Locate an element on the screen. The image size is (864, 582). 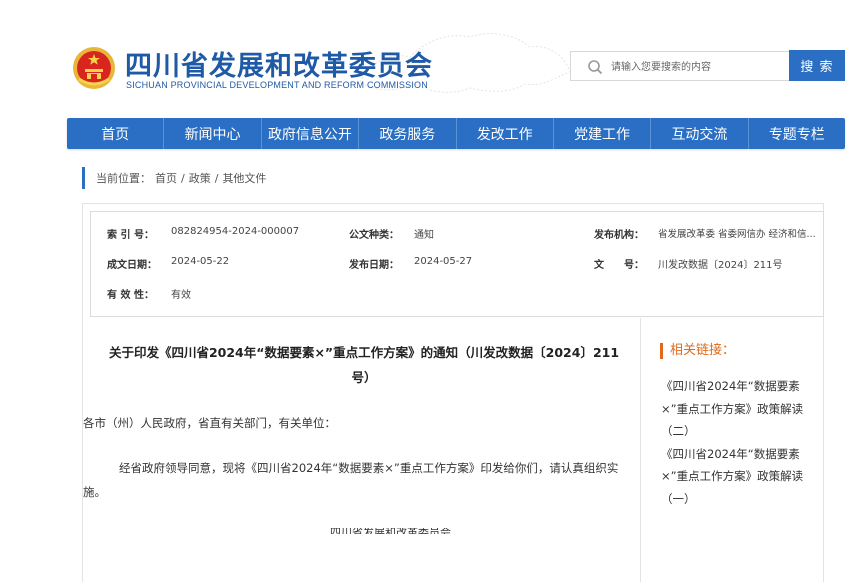
published-label: 发布日期： is located at coordinates (374, 265).